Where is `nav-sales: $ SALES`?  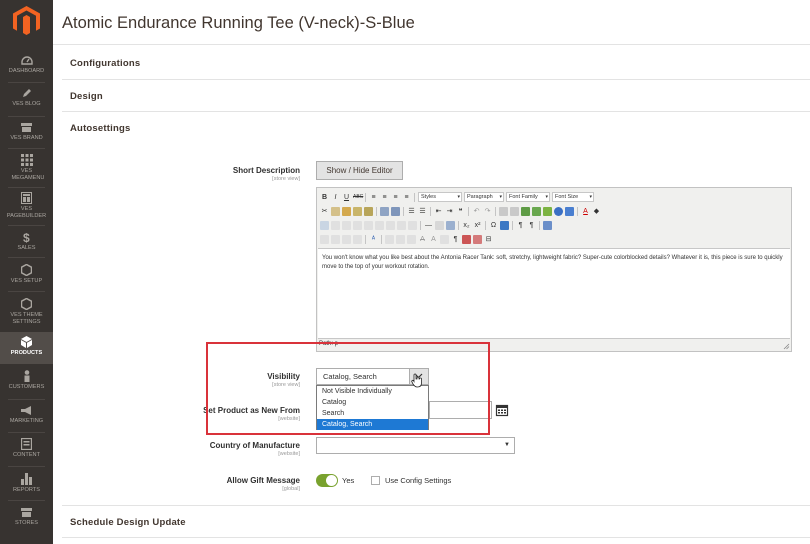
nav-sales: $ SALES is located at coordinates (26, 241).